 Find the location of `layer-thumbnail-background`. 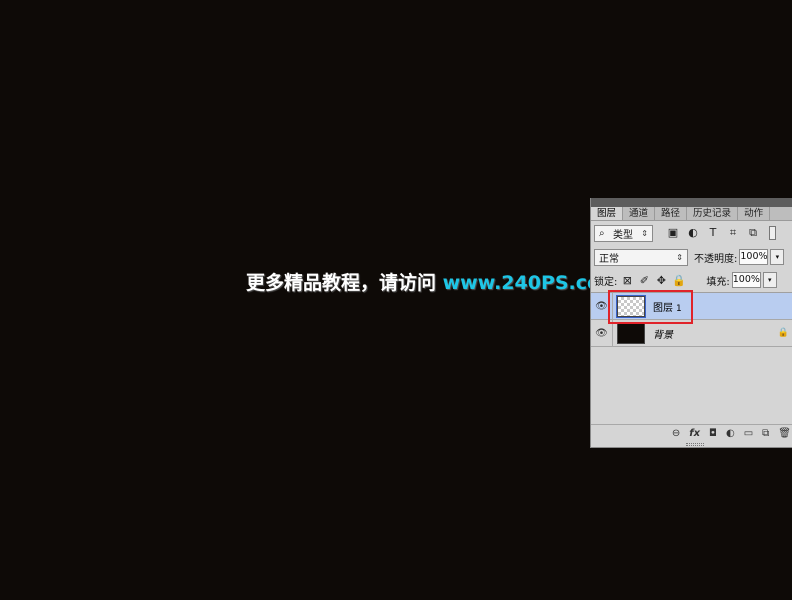

layer-thumbnail-background is located at coordinates (631, 333).